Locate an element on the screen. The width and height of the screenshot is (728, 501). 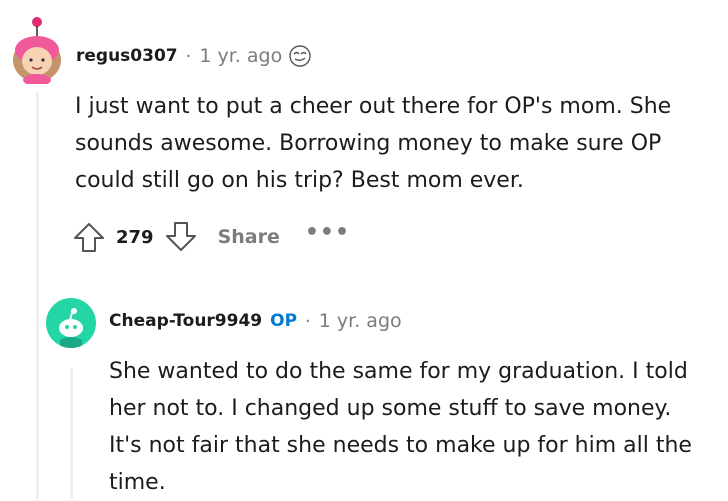
comment-line: time. is located at coordinates (137, 482).